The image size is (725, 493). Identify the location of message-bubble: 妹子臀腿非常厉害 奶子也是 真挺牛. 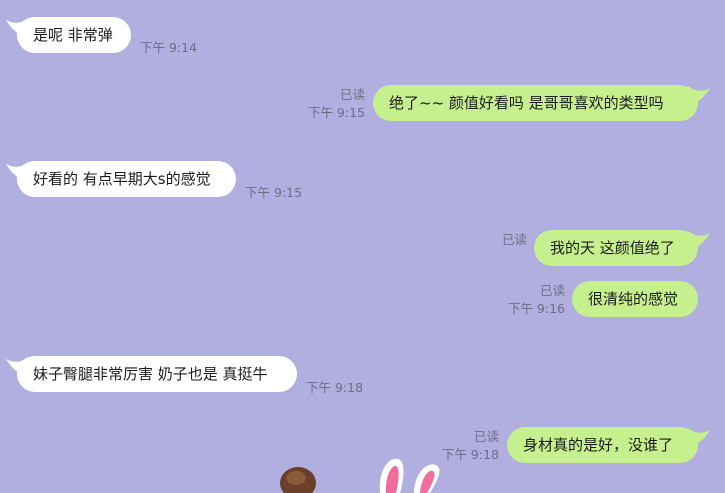
(157, 374).